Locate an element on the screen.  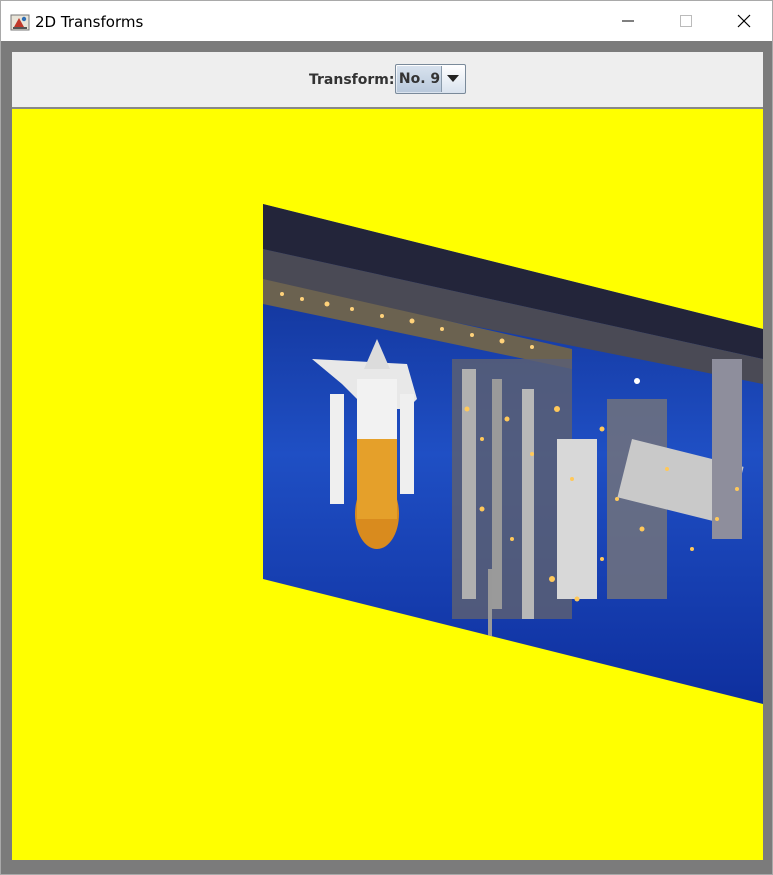
transform-selected-value: No. 9 is located at coordinates (419, 79).